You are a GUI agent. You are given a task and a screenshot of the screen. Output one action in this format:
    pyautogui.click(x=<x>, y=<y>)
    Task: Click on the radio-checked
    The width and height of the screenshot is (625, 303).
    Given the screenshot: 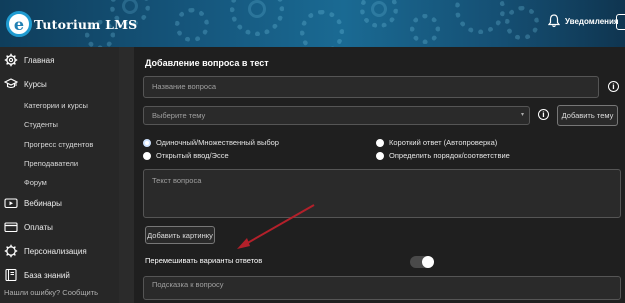 What is the action you would take?
    pyautogui.click(x=147, y=142)
    